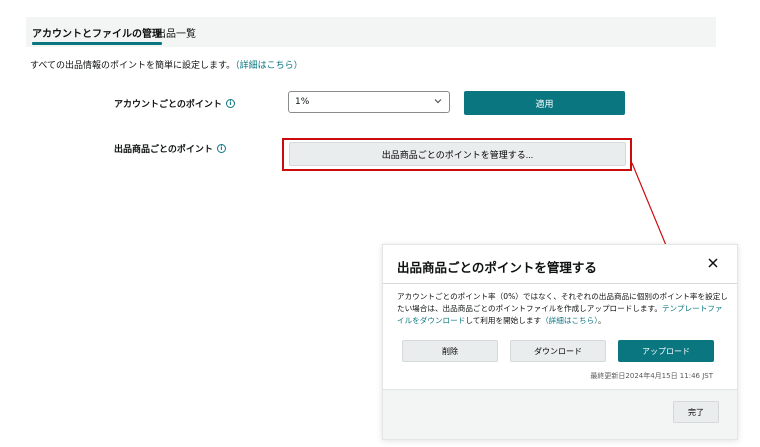 The height and width of the screenshot is (447, 760). Describe the element at coordinates (602, 320) in the screenshot. I see `modal-body-end: 。` at that location.